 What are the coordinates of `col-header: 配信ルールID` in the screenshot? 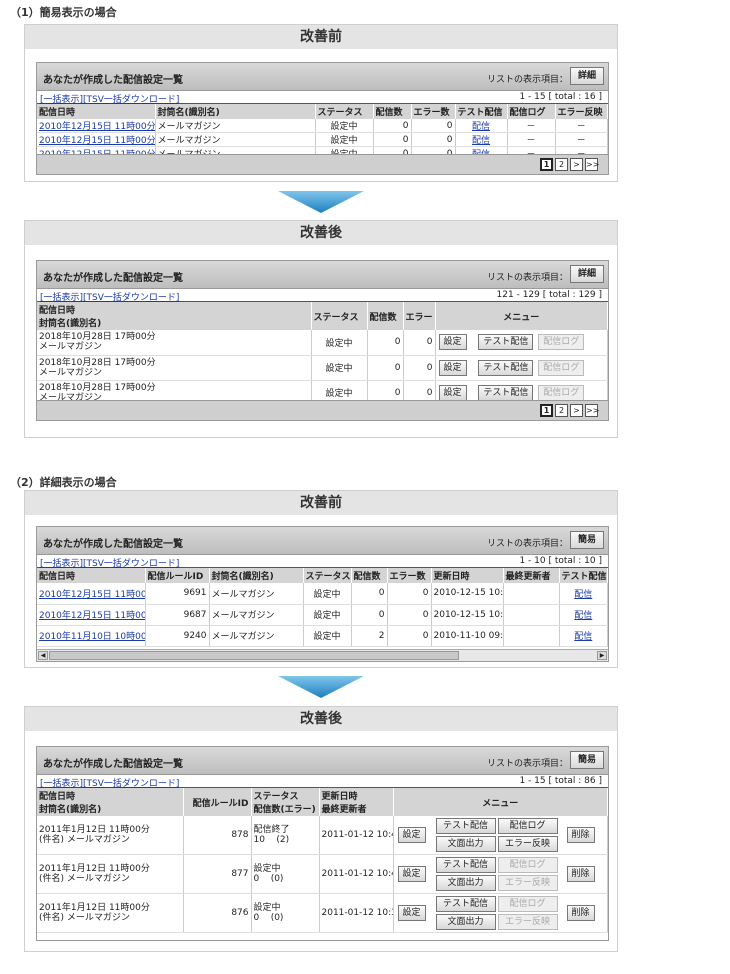 It's located at (217, 802).